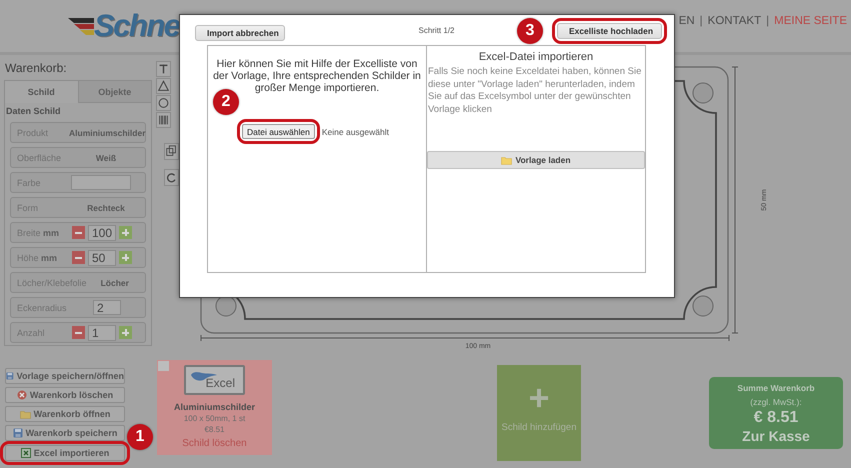 Image resolution: width=851 pixels, height=468 pixels. Describe the element at coordinates (25, 453) in the screenshot. I see `spreadsheet-icon` at that location.